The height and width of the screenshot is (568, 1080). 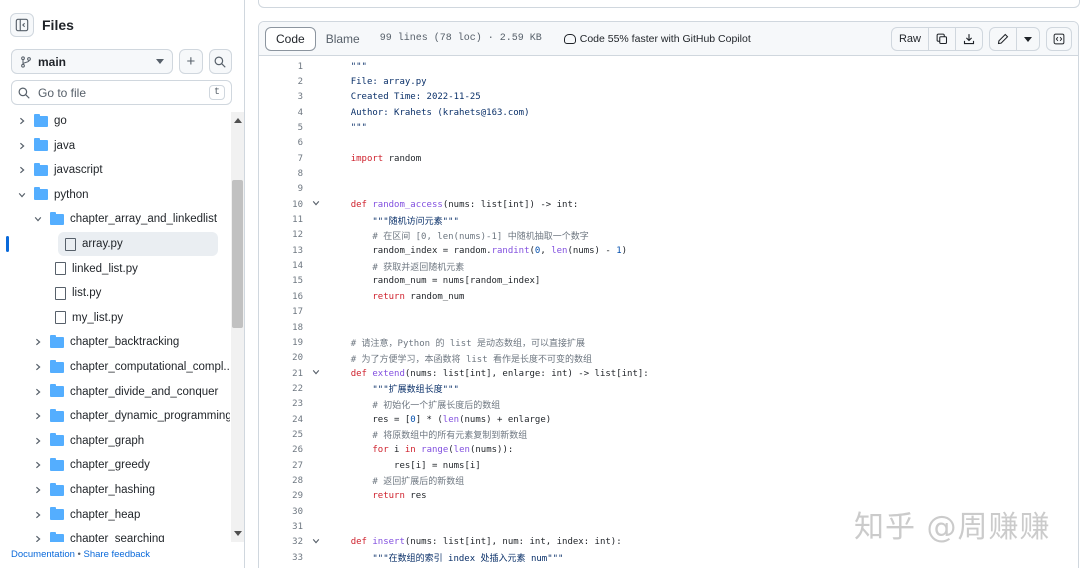 What do you see at coordinates (281, 266) in the screenshot?
I see `line-number: 14` at bounding box center [281, 266].